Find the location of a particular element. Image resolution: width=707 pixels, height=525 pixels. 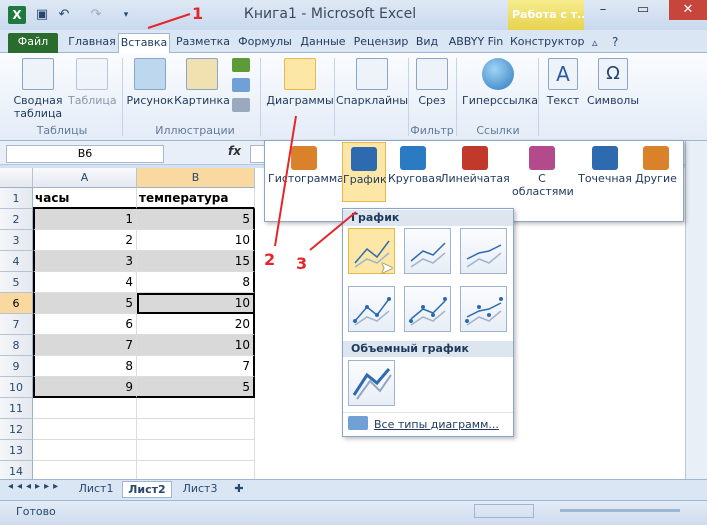

annotation-number-3: 3 is located at coordinates (302, 263).